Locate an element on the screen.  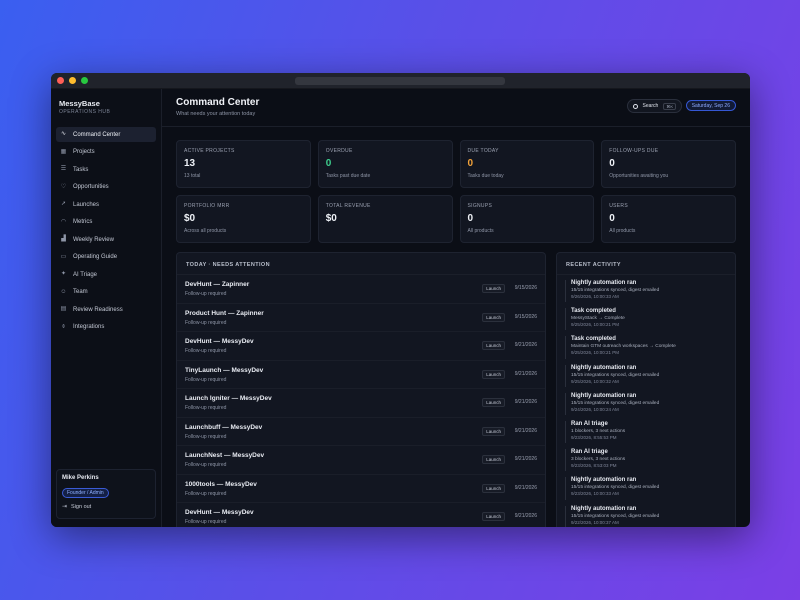
address-bar is located at coordinates (400, 81).